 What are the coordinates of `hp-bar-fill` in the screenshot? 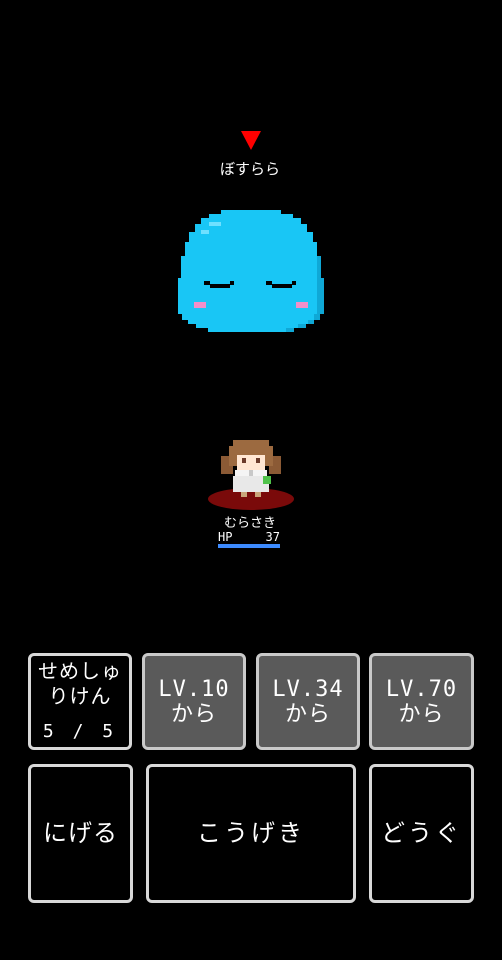 It's located at (249, 546).